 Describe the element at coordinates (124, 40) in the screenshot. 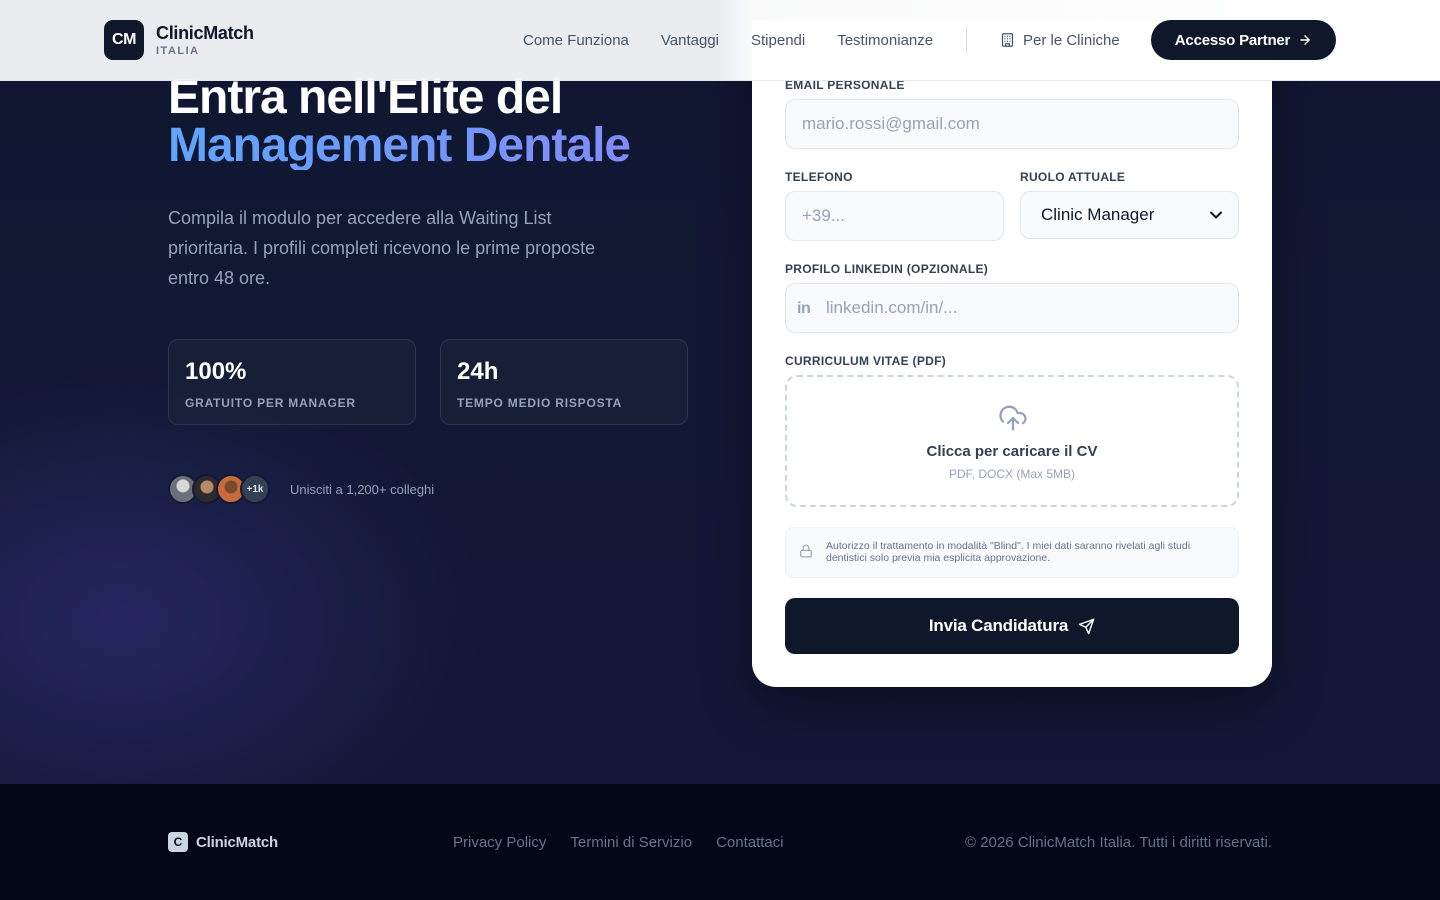

I see `brand-logo: CM` at that location.